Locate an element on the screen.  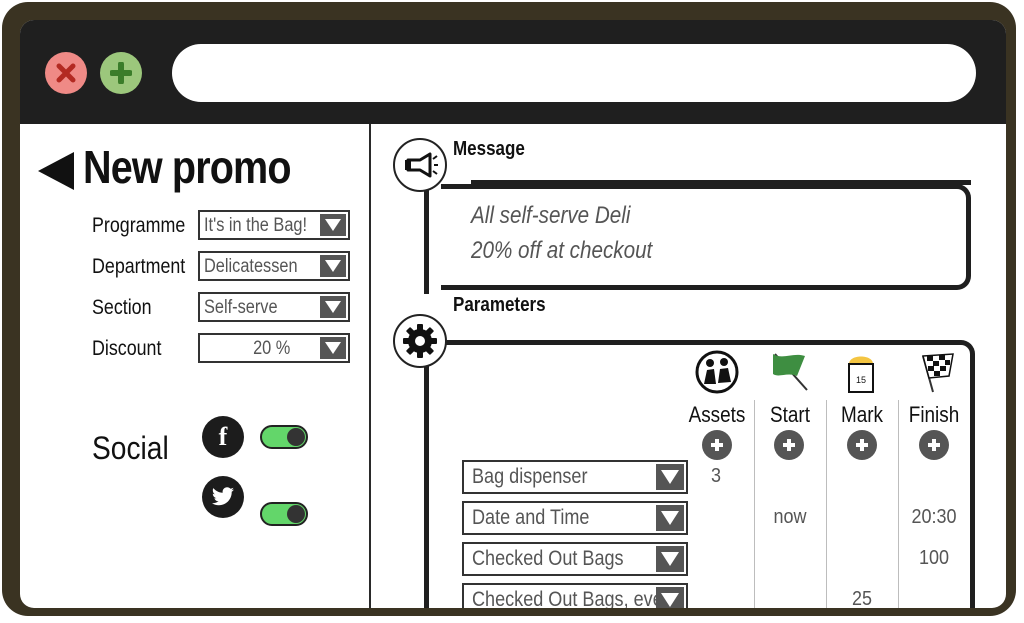
twitter-icon is located at coordinates (223, 497).